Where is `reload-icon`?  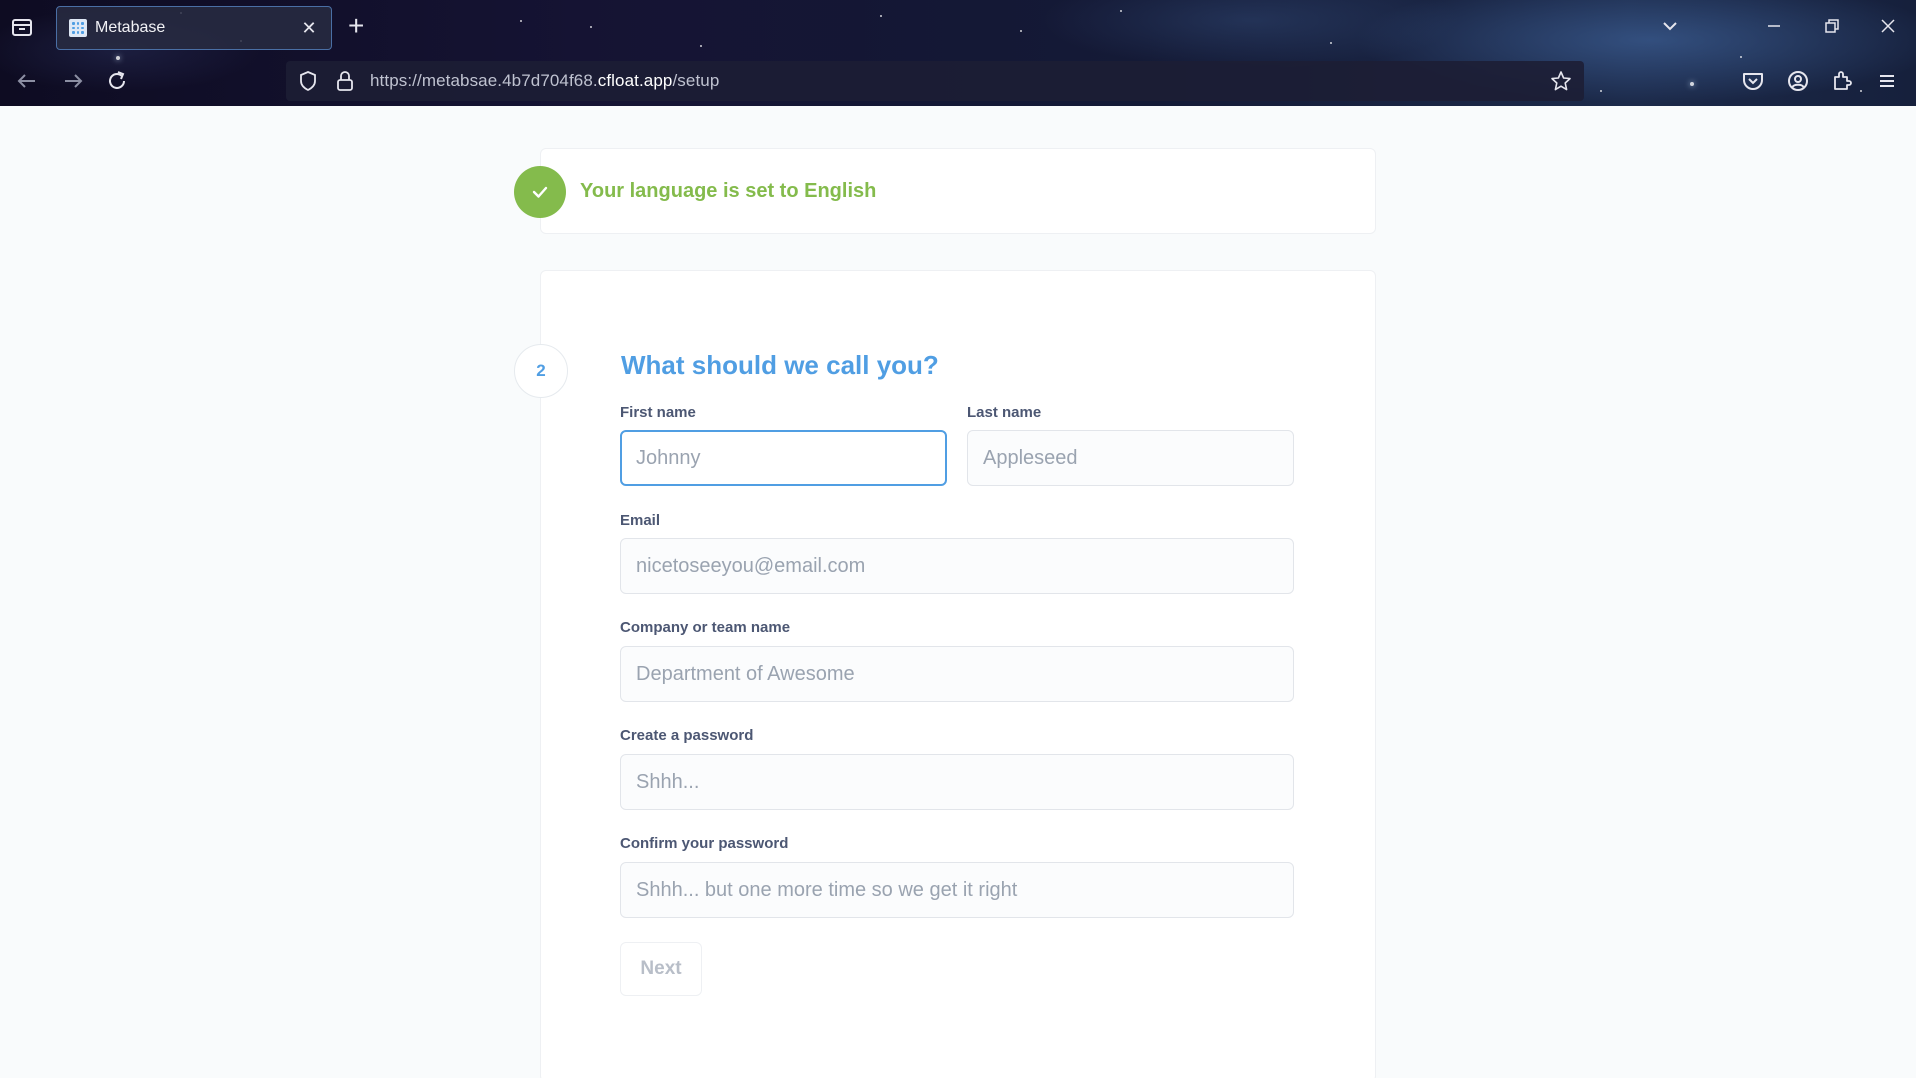 reload-icon is located at coordinates (117, 81).